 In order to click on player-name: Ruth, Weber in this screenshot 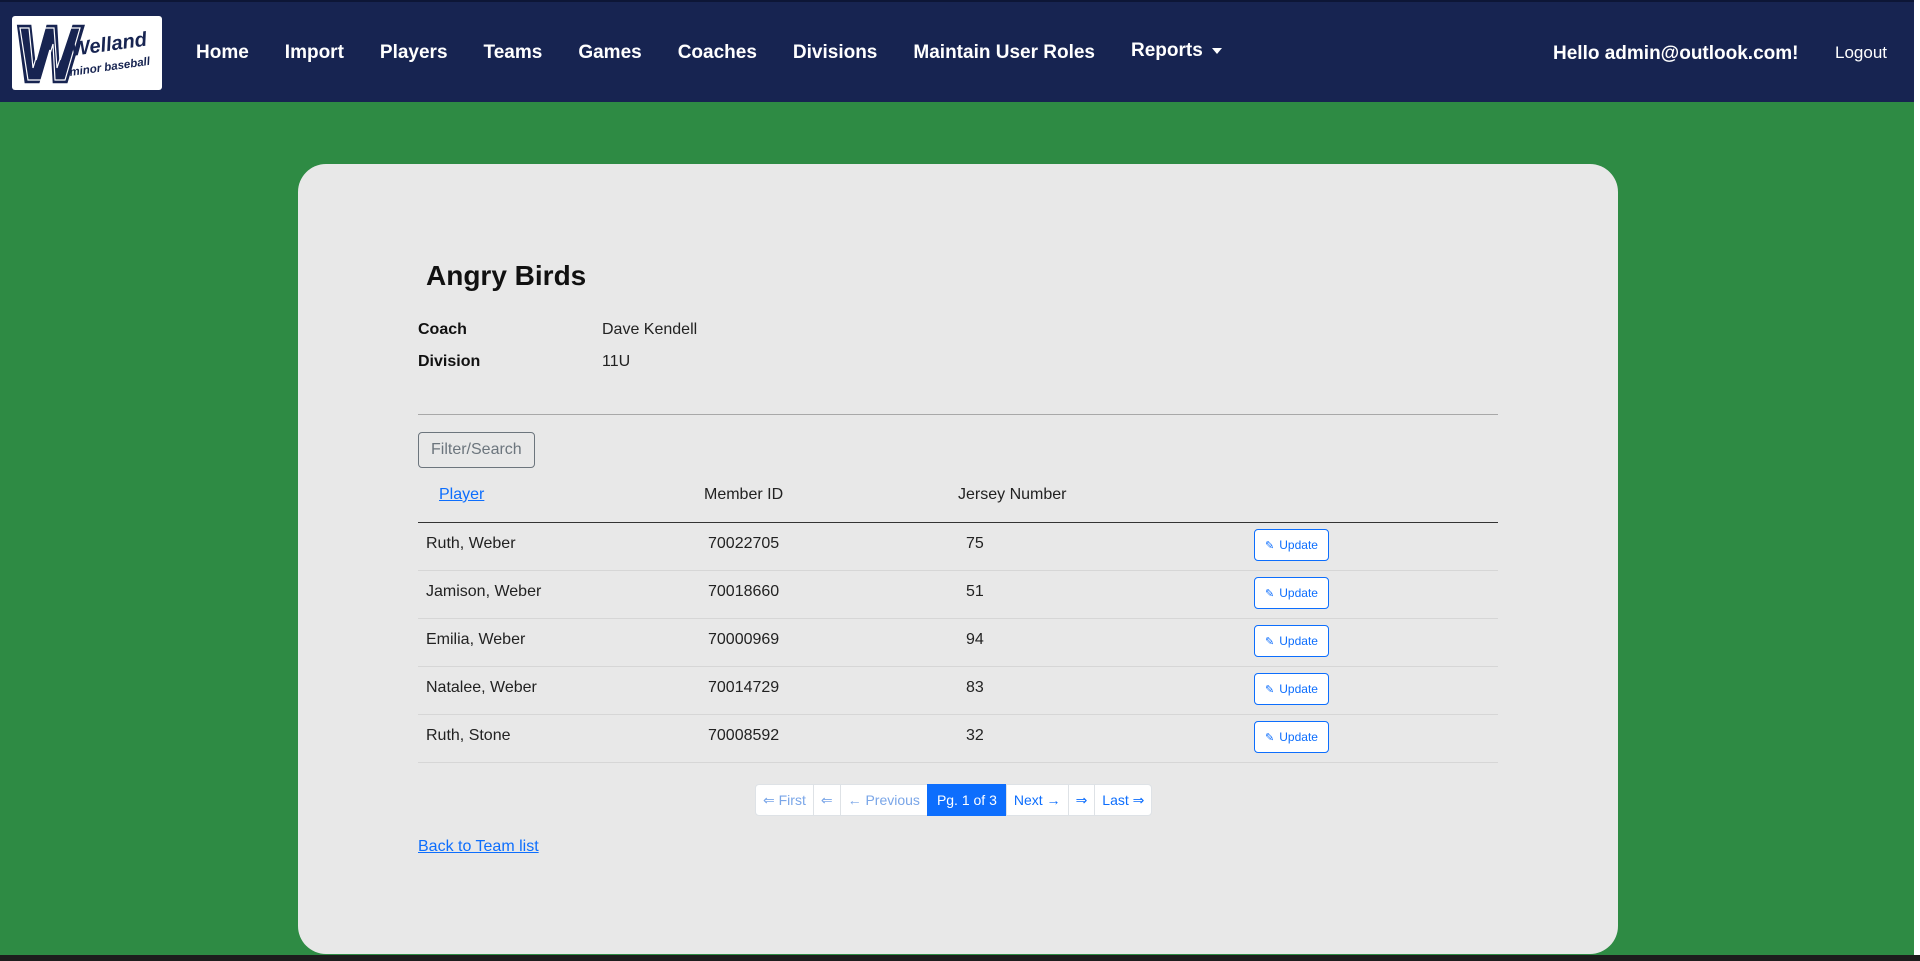, I will do `click(471, 543)`.